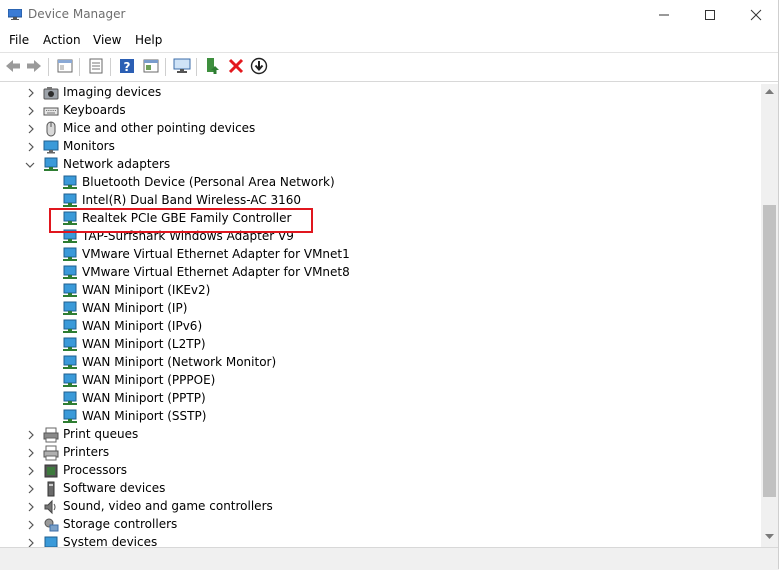 The height and width of the screenshot is (570, 779). I want to click on tree-node-label: Keyboards, so click(94, 110).